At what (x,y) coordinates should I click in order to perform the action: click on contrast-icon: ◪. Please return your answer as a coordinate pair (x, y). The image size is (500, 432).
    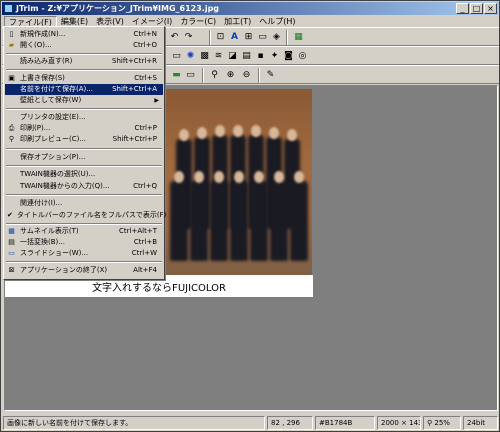
    Looking at the image, I should click on (232, 56).